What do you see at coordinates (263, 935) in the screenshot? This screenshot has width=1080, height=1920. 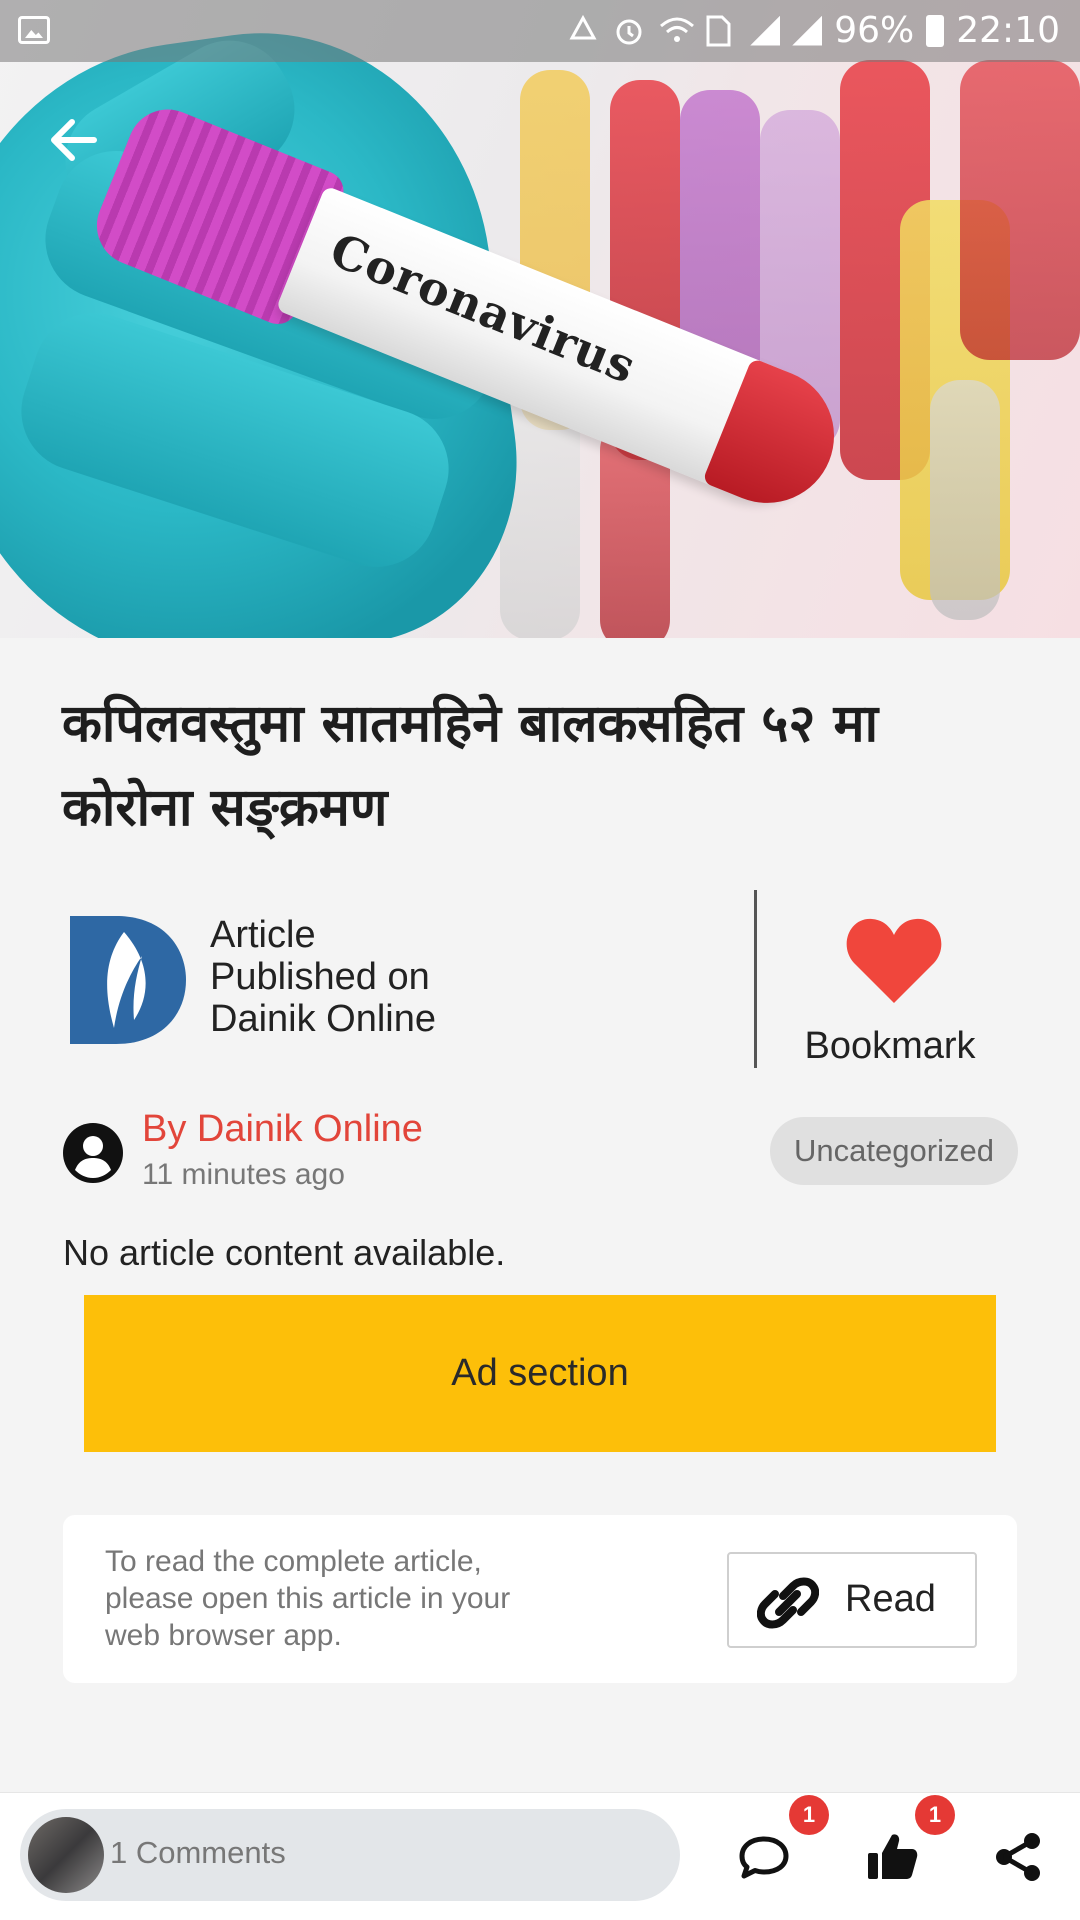 I see `source-line-1: Article` at bounding box center [263, 935].